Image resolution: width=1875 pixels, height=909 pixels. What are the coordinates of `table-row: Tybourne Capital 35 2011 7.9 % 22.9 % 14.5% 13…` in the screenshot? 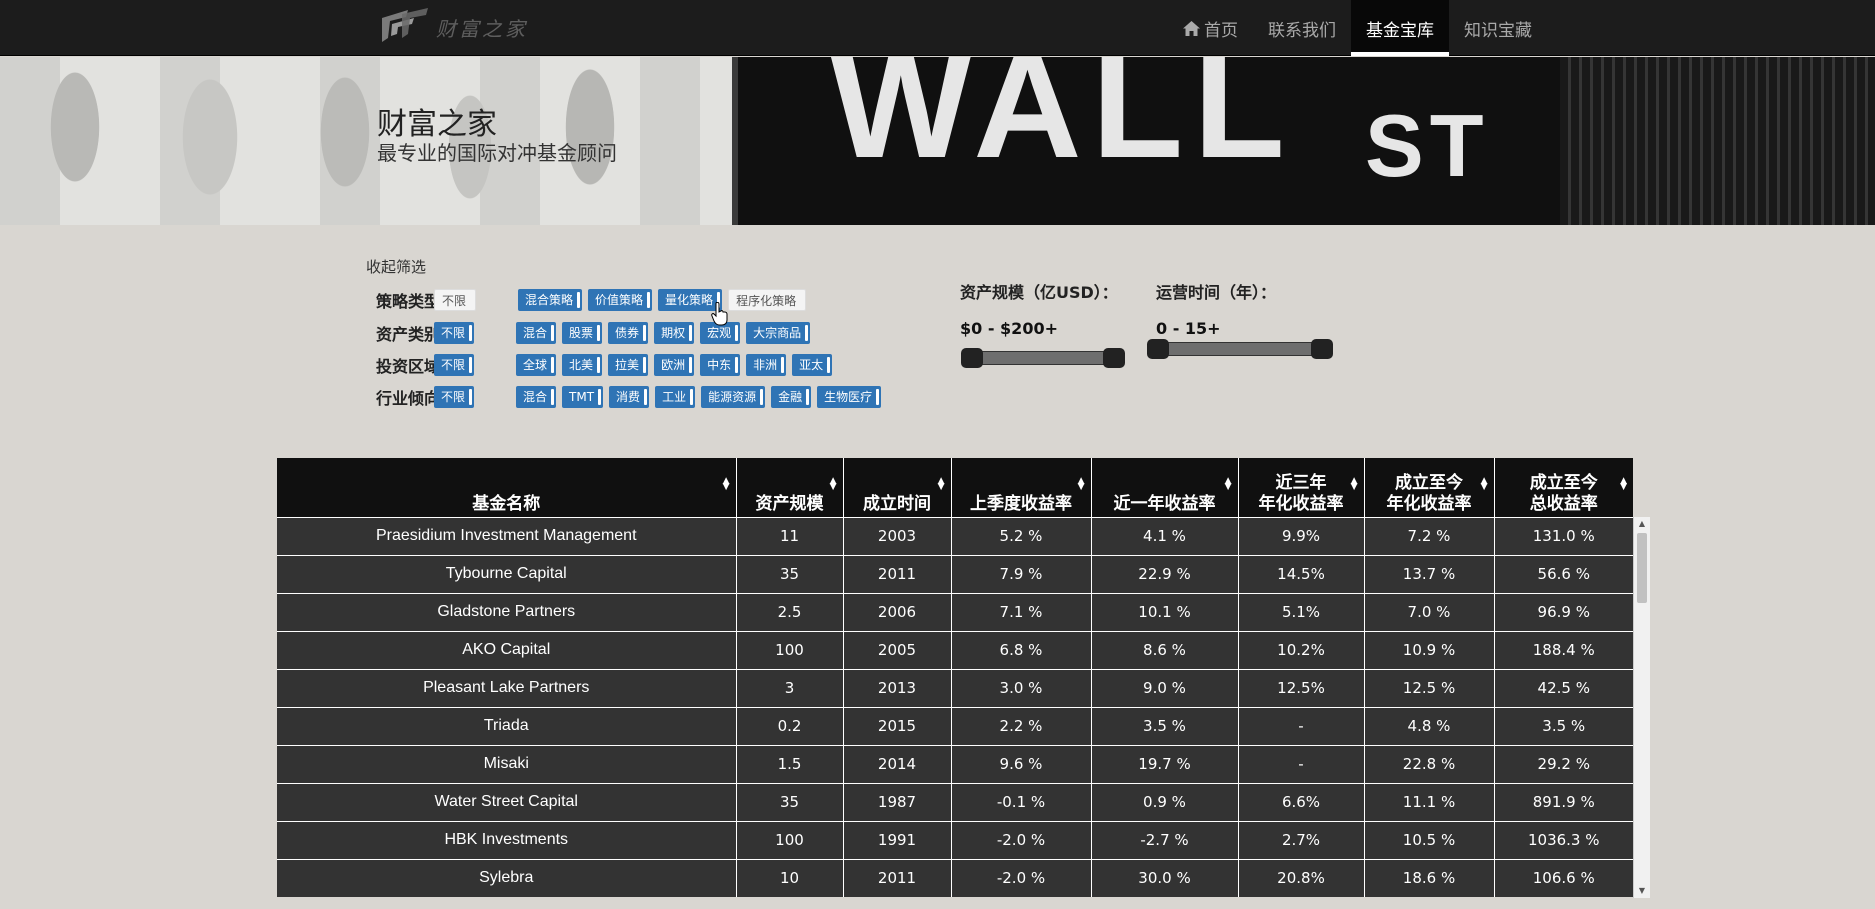 It's located at (955, 573).